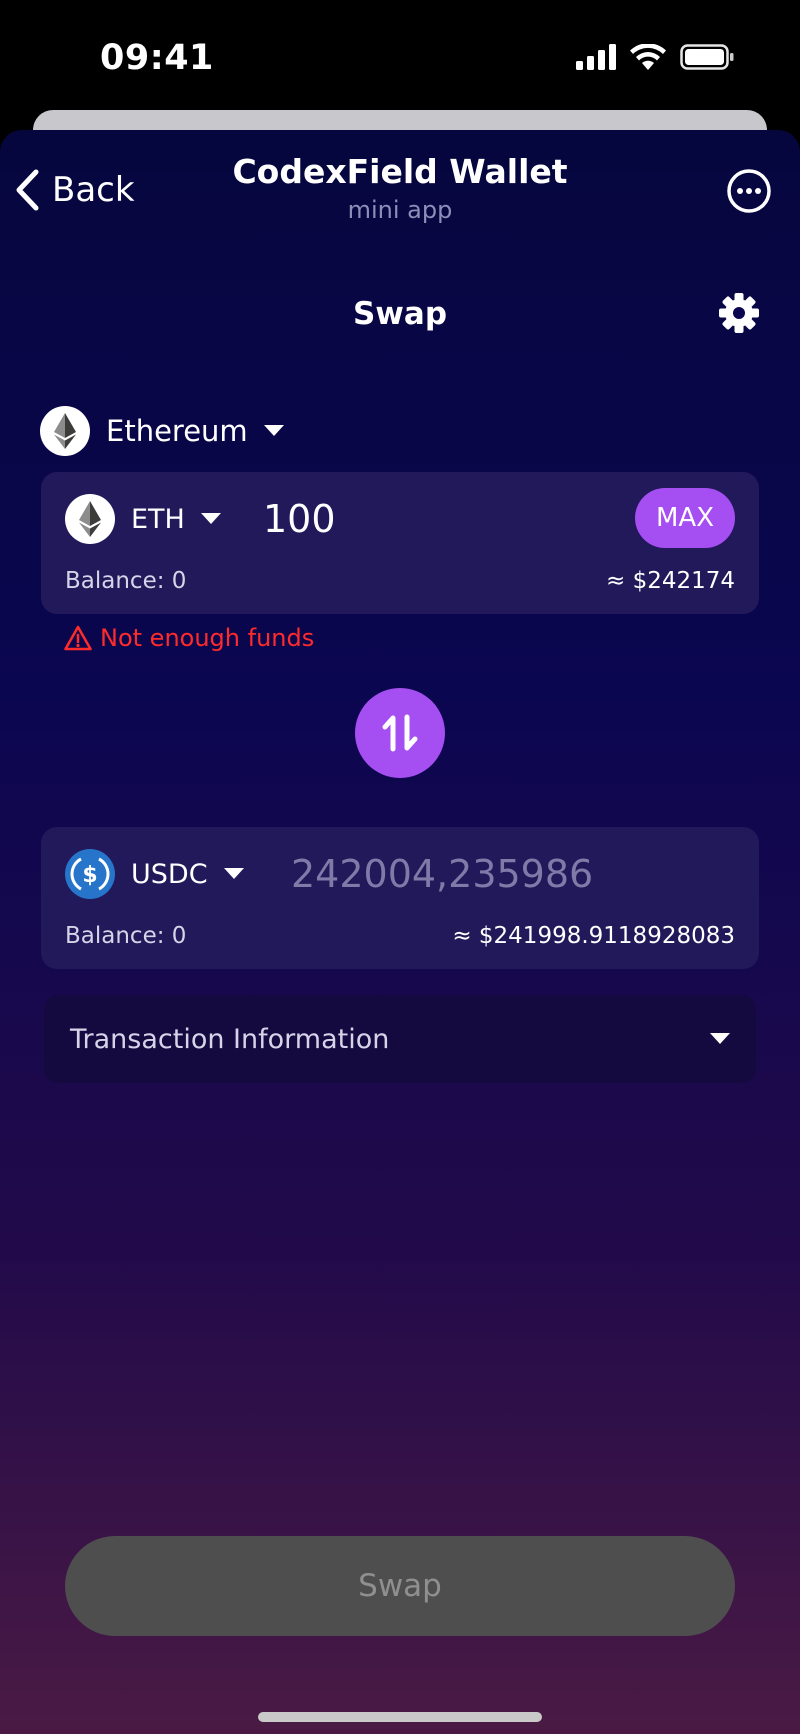  What do you see at coordinates (230, 1039) in the screenshot?
I see `transaction-info-label: Transaction Information` at bounding box center [230, 1039].